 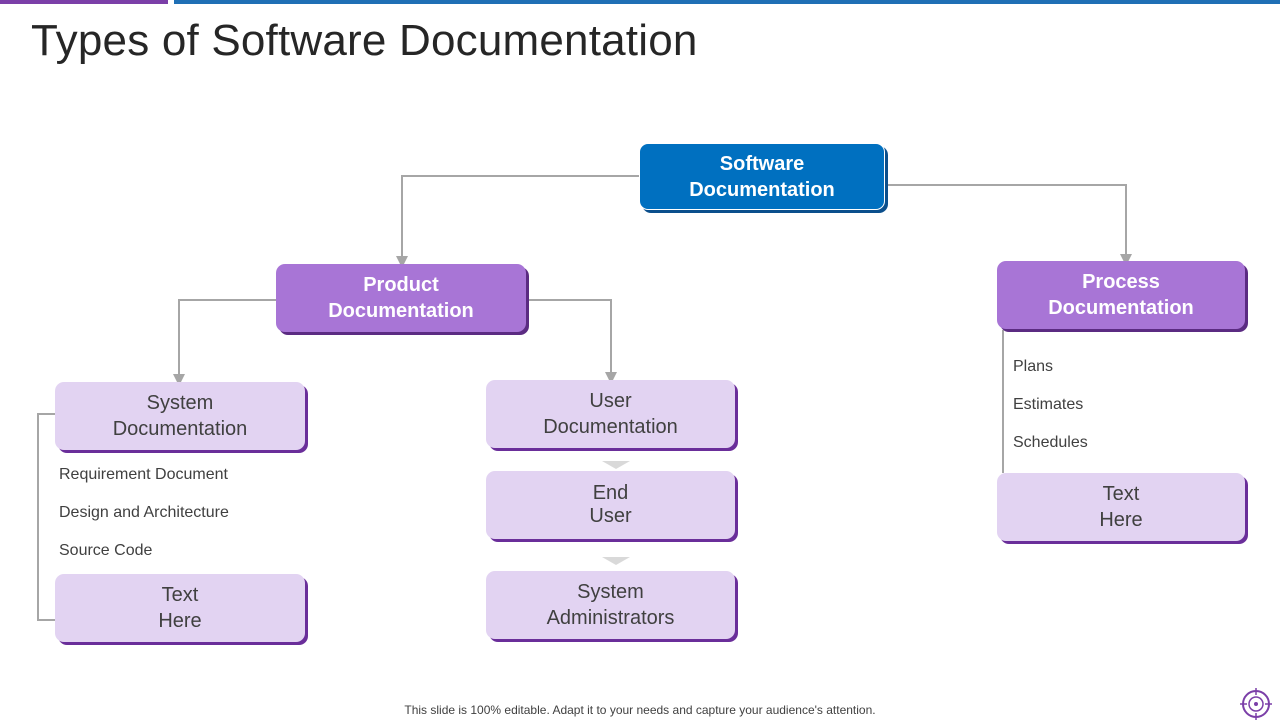 What do you see at coordinates (572, 341) in the screenshot?
I see `connector-product-user` at bounding box center [572, 341].